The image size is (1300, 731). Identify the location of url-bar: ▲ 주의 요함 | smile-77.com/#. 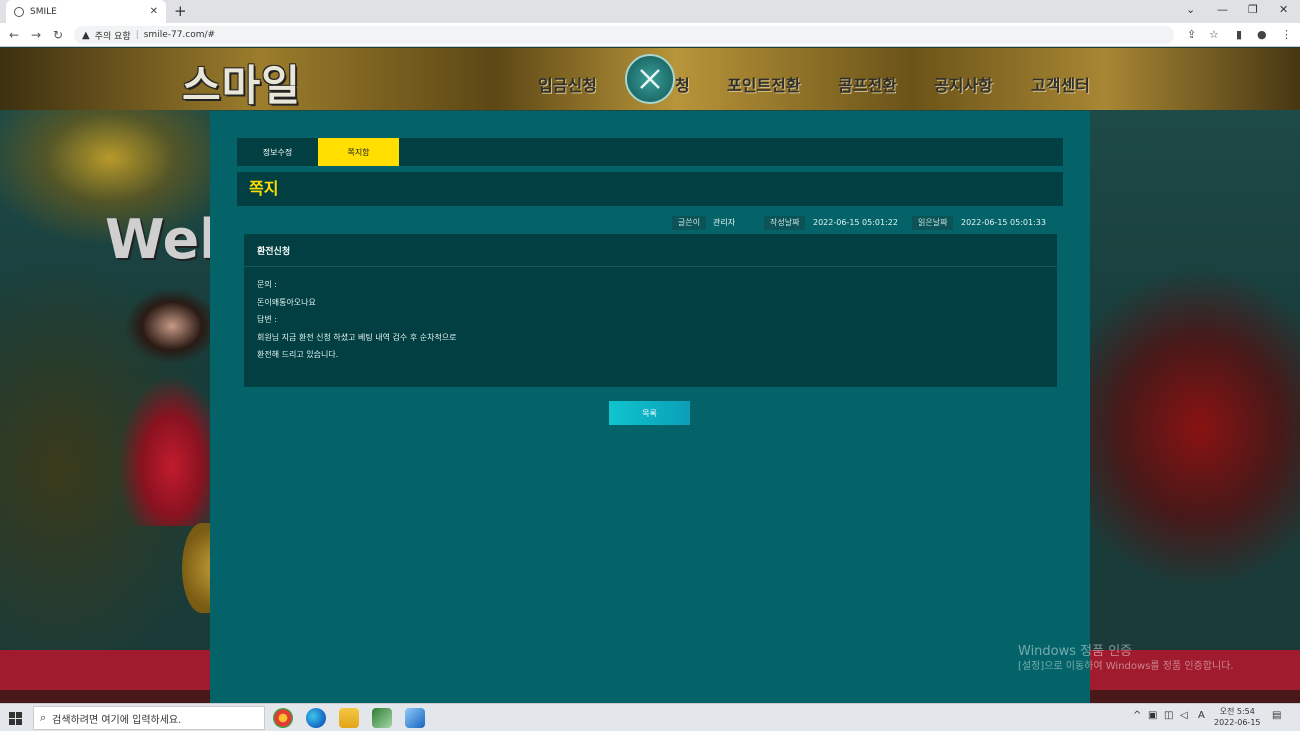
(624, 35).